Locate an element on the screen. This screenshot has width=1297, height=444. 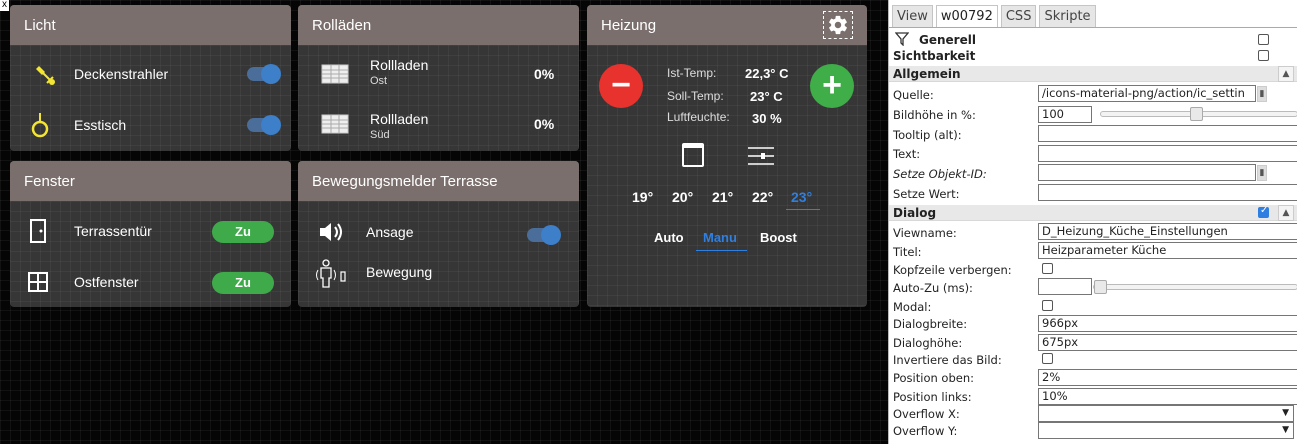
increase-temp-button: + is located at coordinates (832, 86).